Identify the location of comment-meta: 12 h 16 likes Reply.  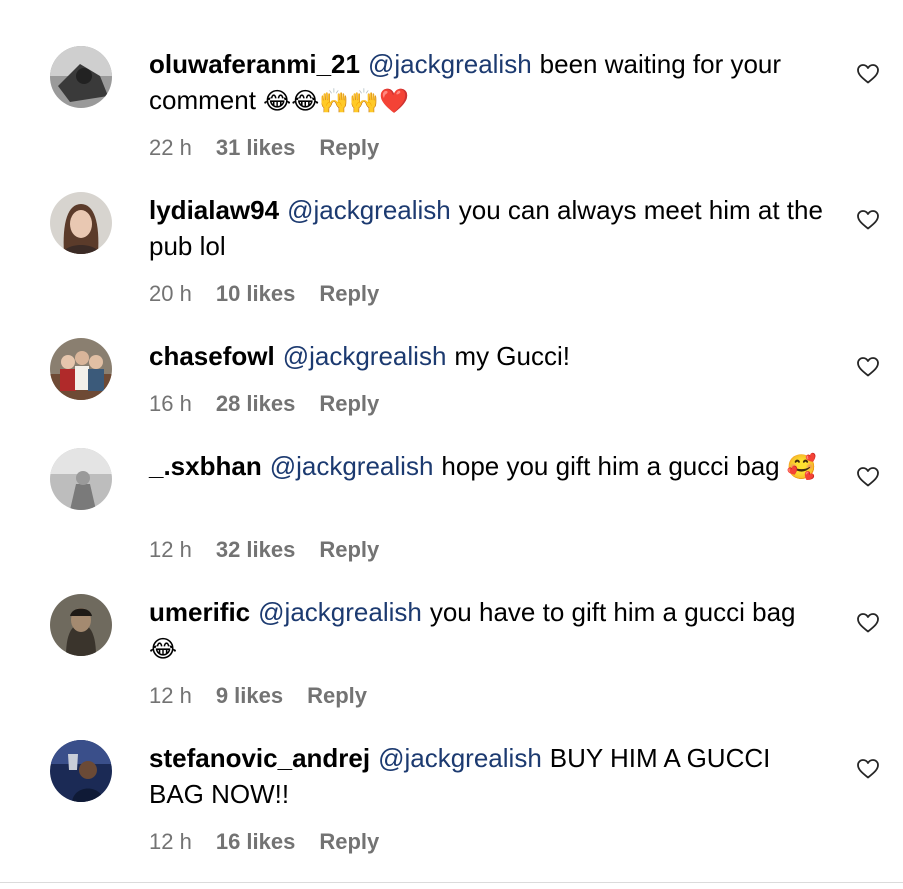
(264, 842).